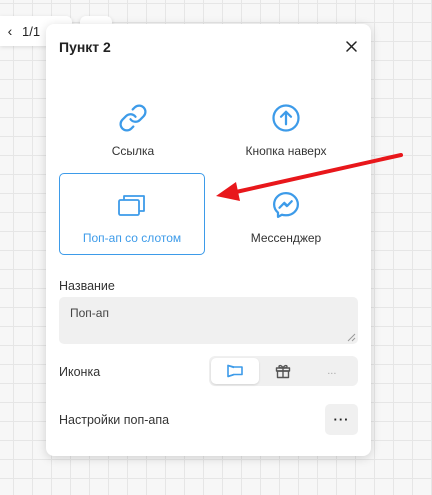 The width and height of the screenshot is (432, 495). What do you see at coordinates (31, 31) in the screenshot?
I see `page-counter: 1/1` at bounding box center [31, 31].